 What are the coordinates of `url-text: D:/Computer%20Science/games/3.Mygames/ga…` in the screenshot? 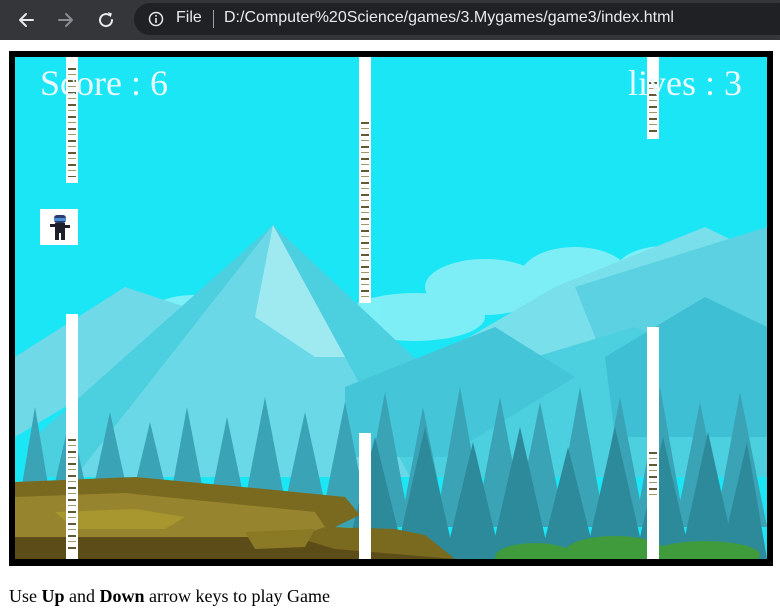 It's located at (449, 18).